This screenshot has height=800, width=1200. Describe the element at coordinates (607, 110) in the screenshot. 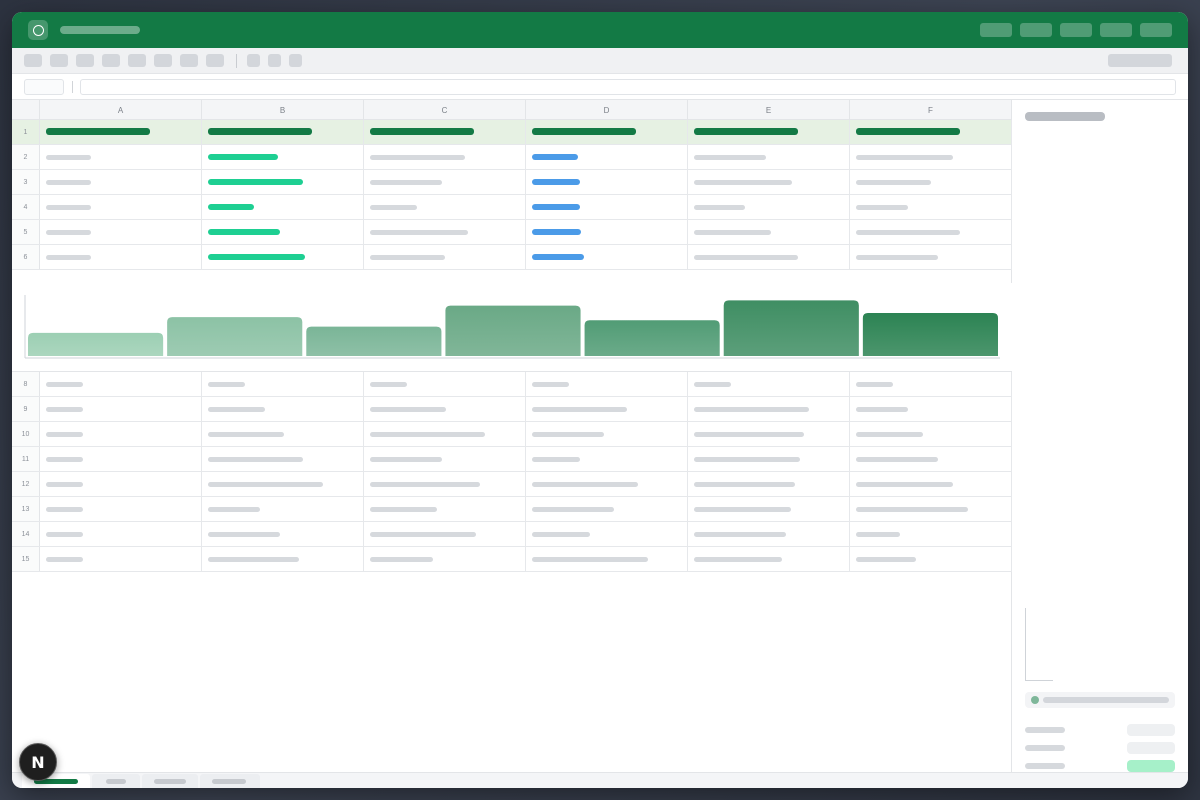

I see `column-header: D` at that location.